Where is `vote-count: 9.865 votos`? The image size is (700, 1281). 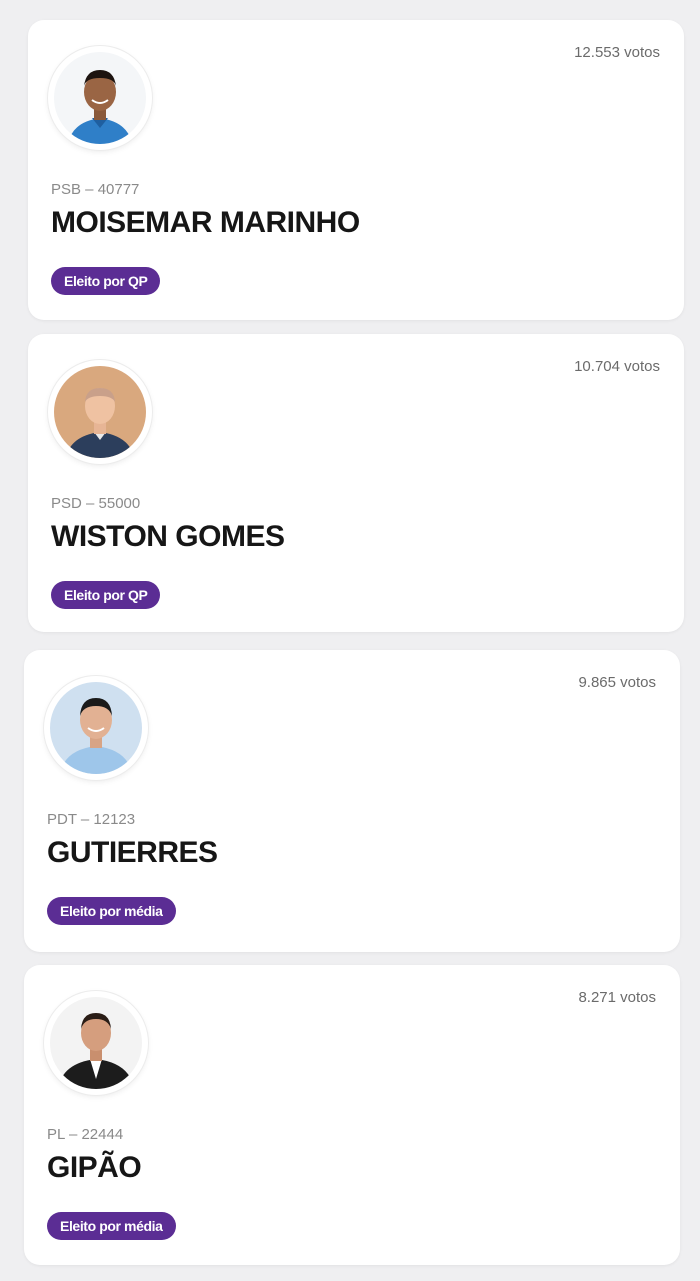 vote-count: 9.865 votos is located at coordinates (617, 682).